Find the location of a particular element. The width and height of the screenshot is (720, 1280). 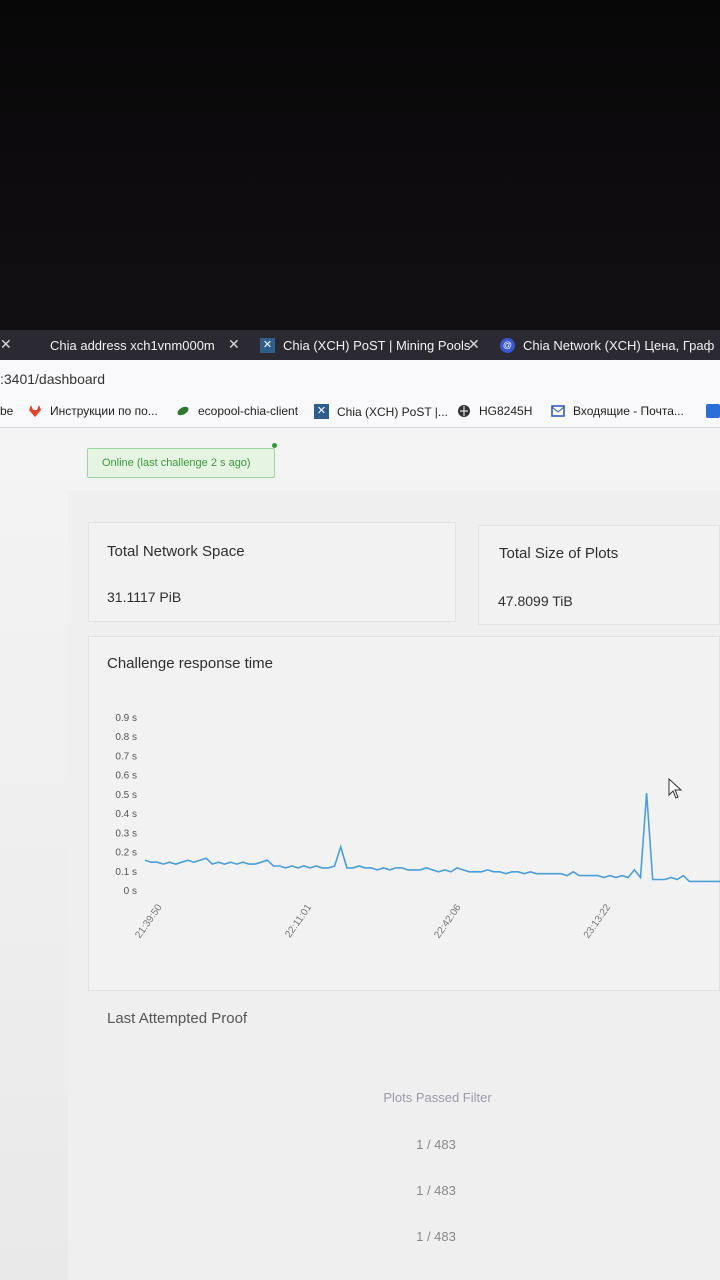

mail-icon is located at coordinates (558, 411).